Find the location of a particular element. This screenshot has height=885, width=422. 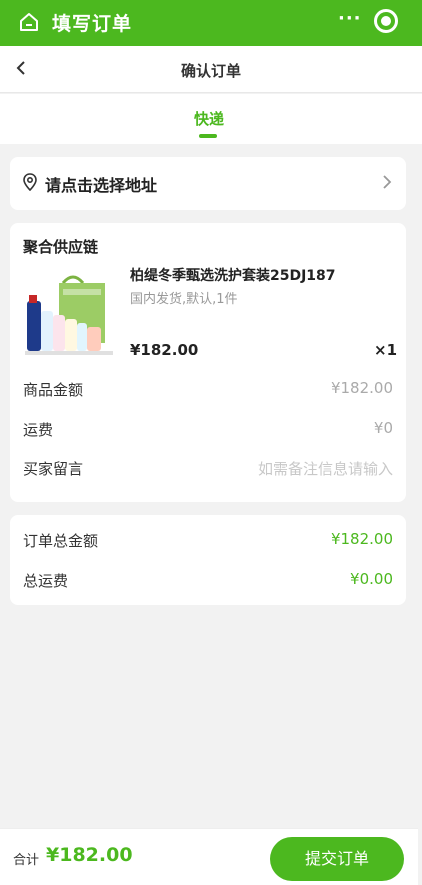

delivery-tabs: 快递 is located at coordinates (211, 119).